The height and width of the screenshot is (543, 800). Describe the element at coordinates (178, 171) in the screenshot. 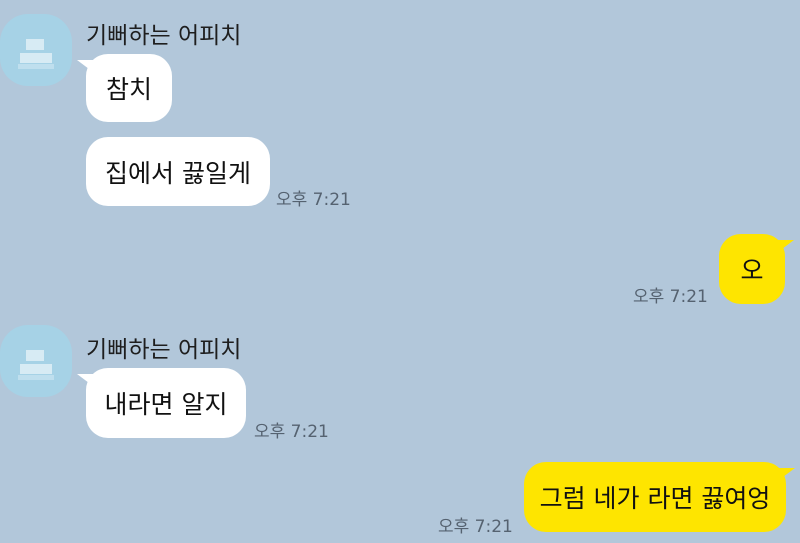

I see `message-bubble: 집에서 끓일게` at that location.